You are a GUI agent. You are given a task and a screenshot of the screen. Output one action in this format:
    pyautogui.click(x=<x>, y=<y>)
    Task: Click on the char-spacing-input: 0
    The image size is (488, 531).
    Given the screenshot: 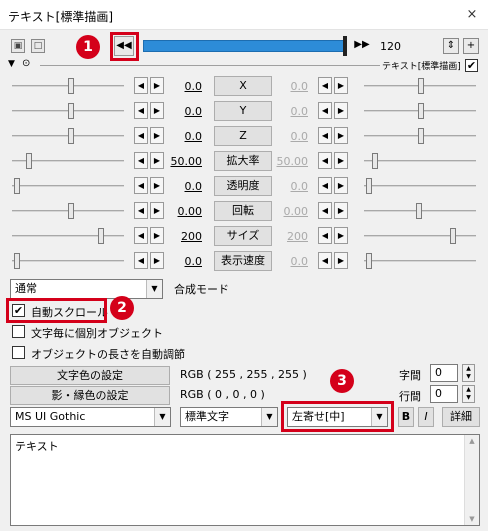 What is the action you would take?
    pyautogui.click(x=444, y=373)
    